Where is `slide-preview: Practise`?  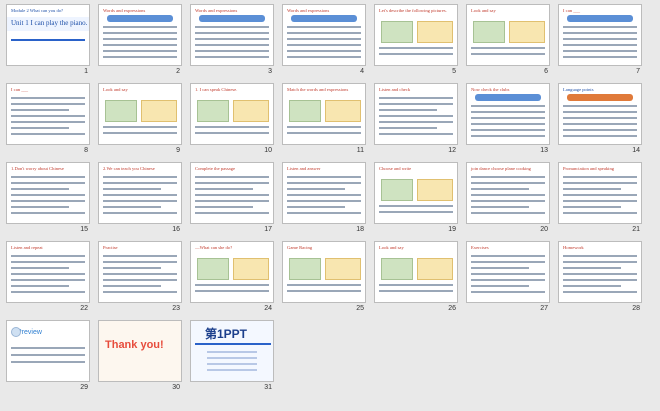 slide-preview: Practise is located at coordinates (140, 272).